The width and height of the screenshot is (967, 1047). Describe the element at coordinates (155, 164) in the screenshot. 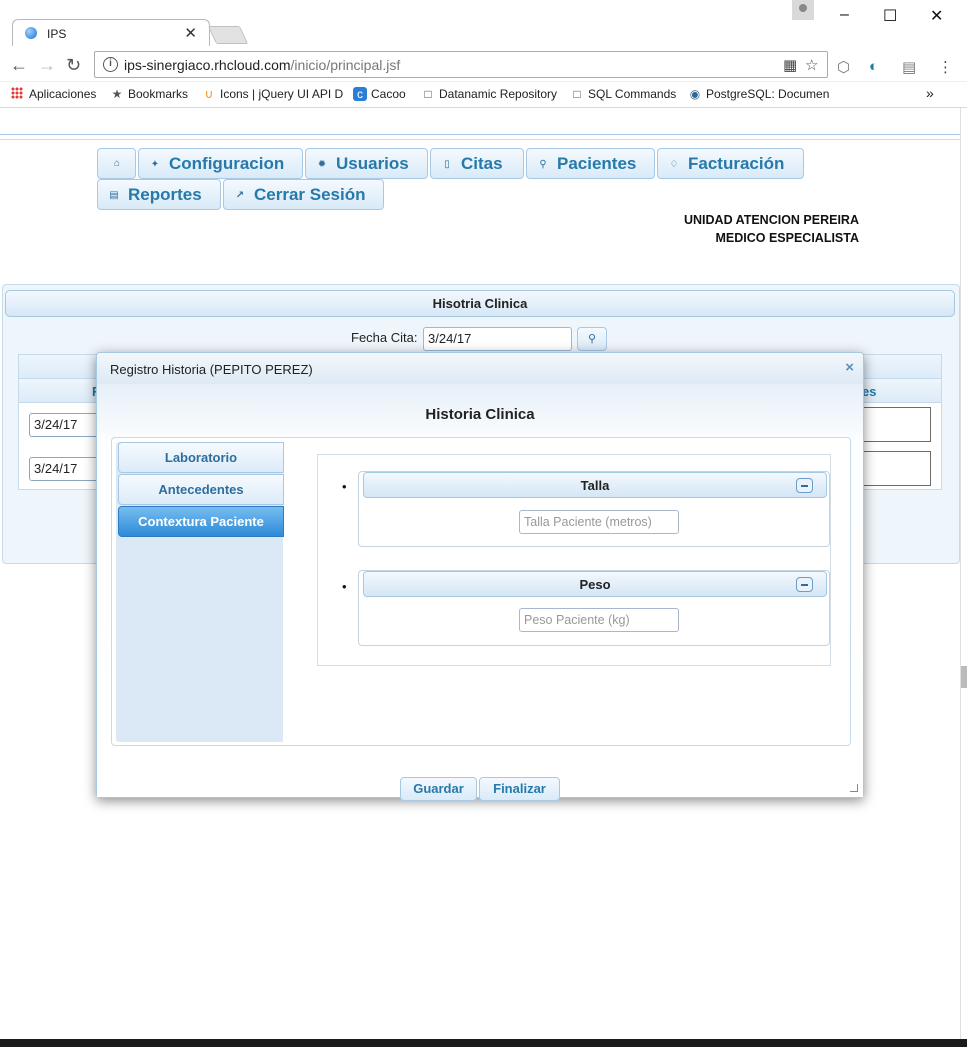

I see `wrench-icon: ✦` at that location.